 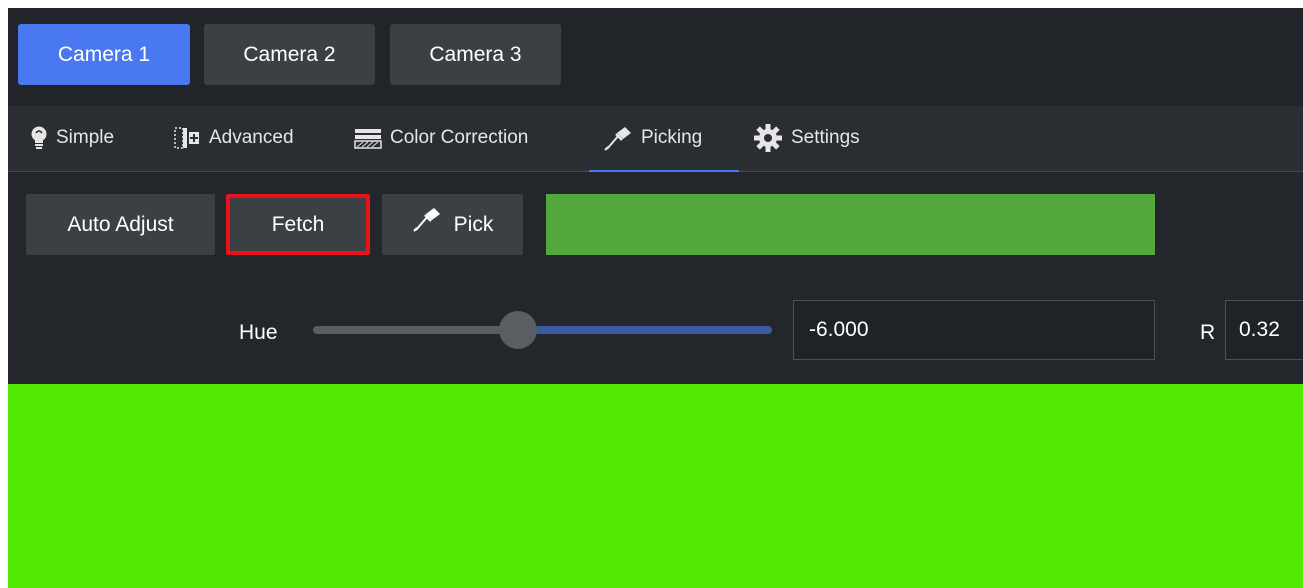 I want to click on tab-advanced: Advanced, so click(x=233, y=138).